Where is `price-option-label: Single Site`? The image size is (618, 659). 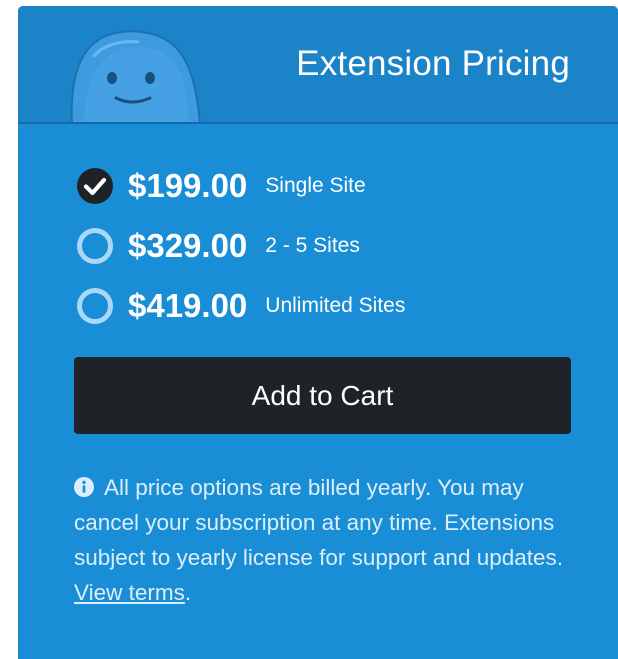 price-option-label: Single Site is located at coordinates (315, 185).